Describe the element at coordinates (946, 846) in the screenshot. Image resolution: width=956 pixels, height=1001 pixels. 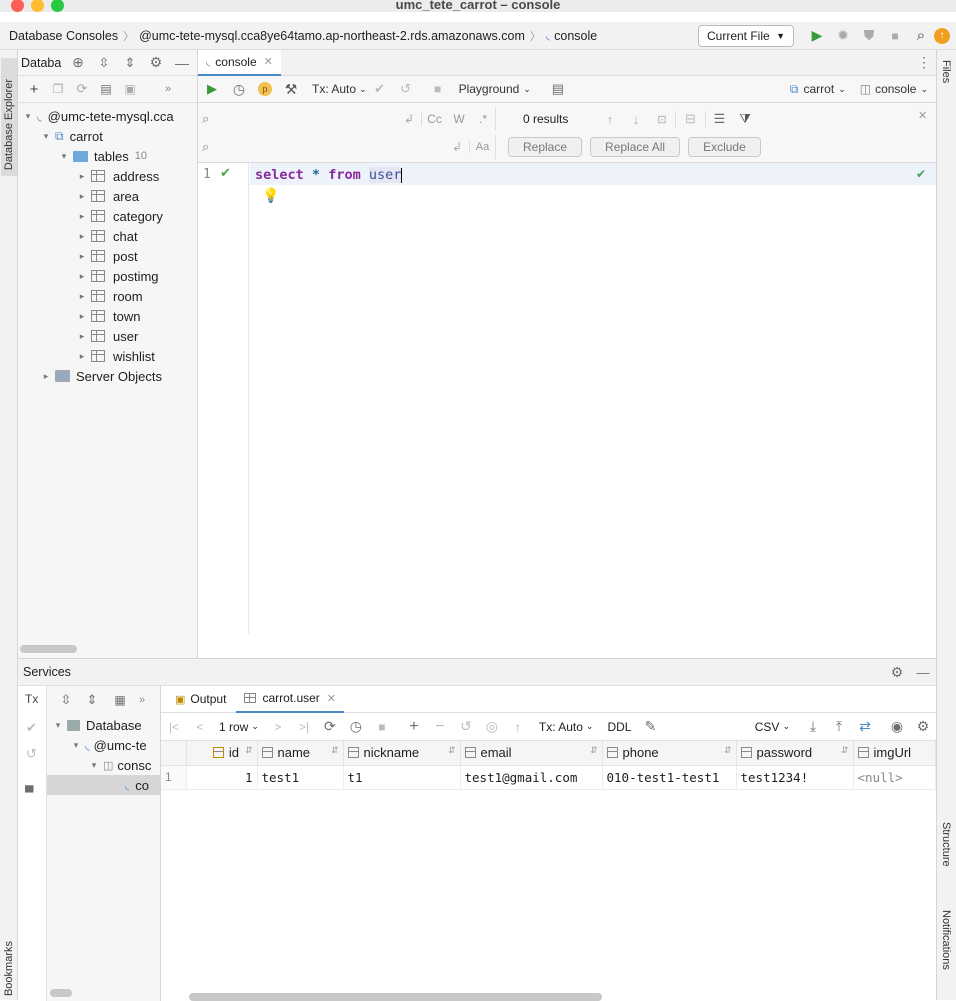
I see `structure-tool-button: Structure` at that location.